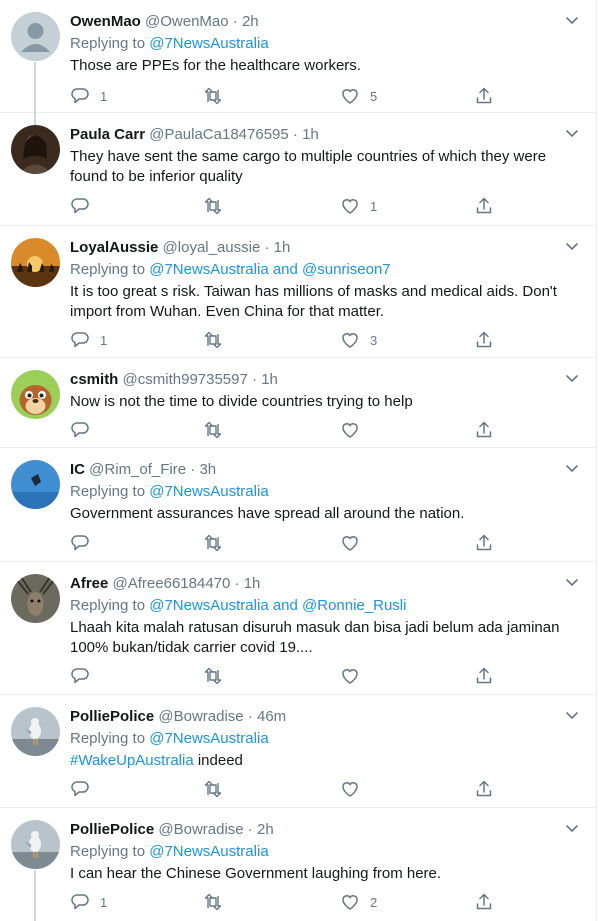  Describe the element at coordinates (358, 340) in the screenshot. I see `like-button: 3` at that location.